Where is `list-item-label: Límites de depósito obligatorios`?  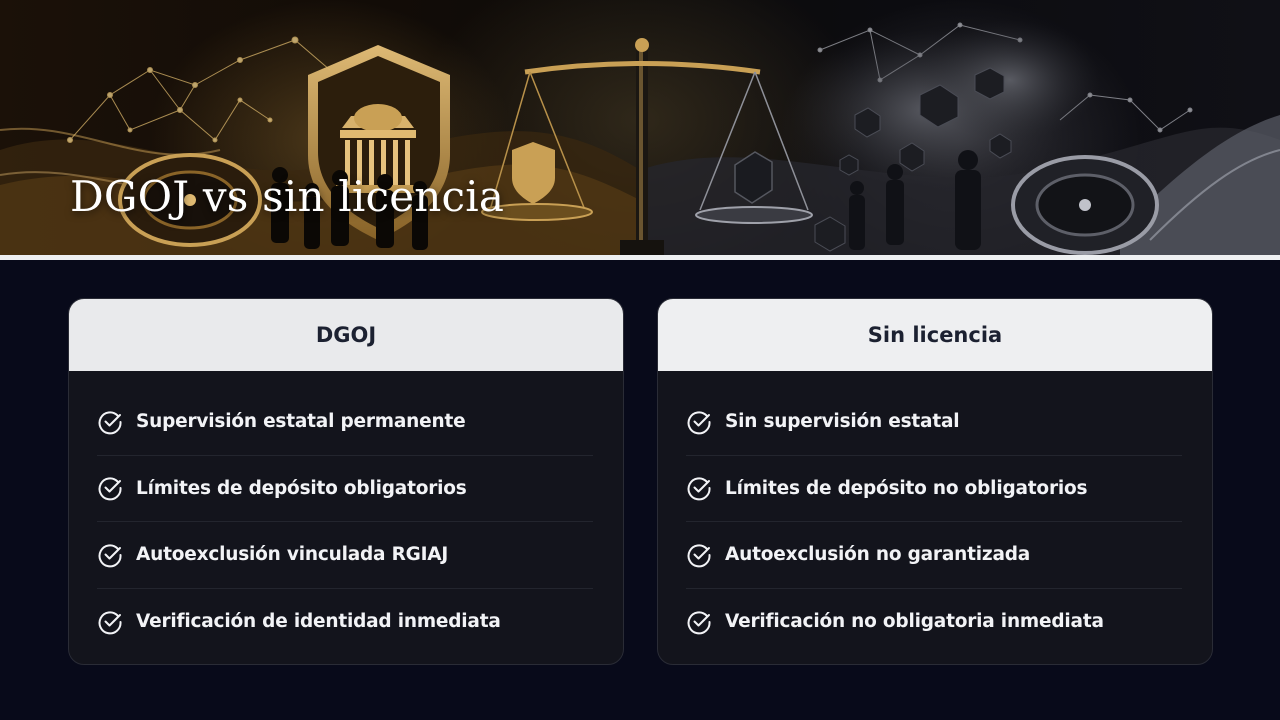
list-item-label: Límites de depósito obligatorios is located at coordinates (301, 488).